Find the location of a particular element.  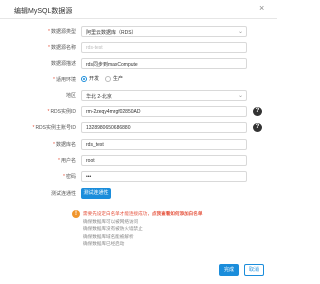

region-select: 华北 2-北京 ⌄ is located at coordinates (164, 95).